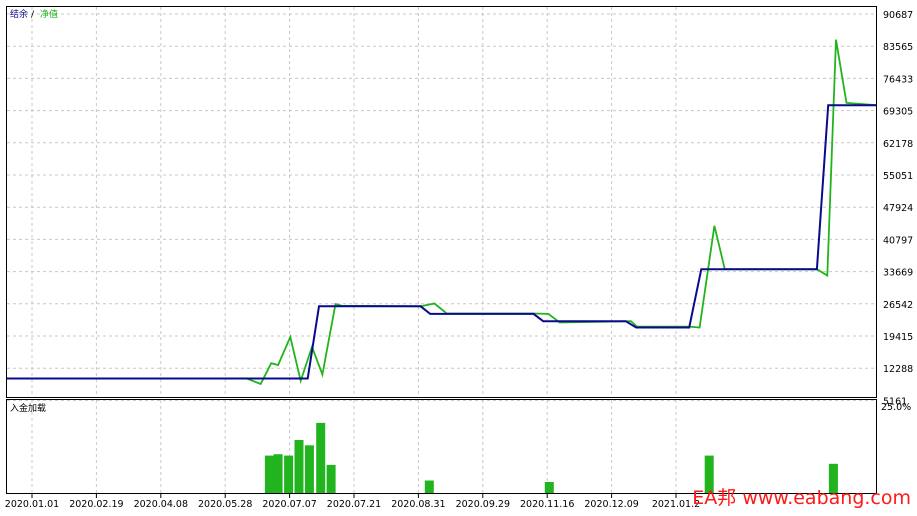  What do you see at coordinates (898, 240) in the screenshot?
I see `y-tick-label: 40797` at bounding box center [898, 240].